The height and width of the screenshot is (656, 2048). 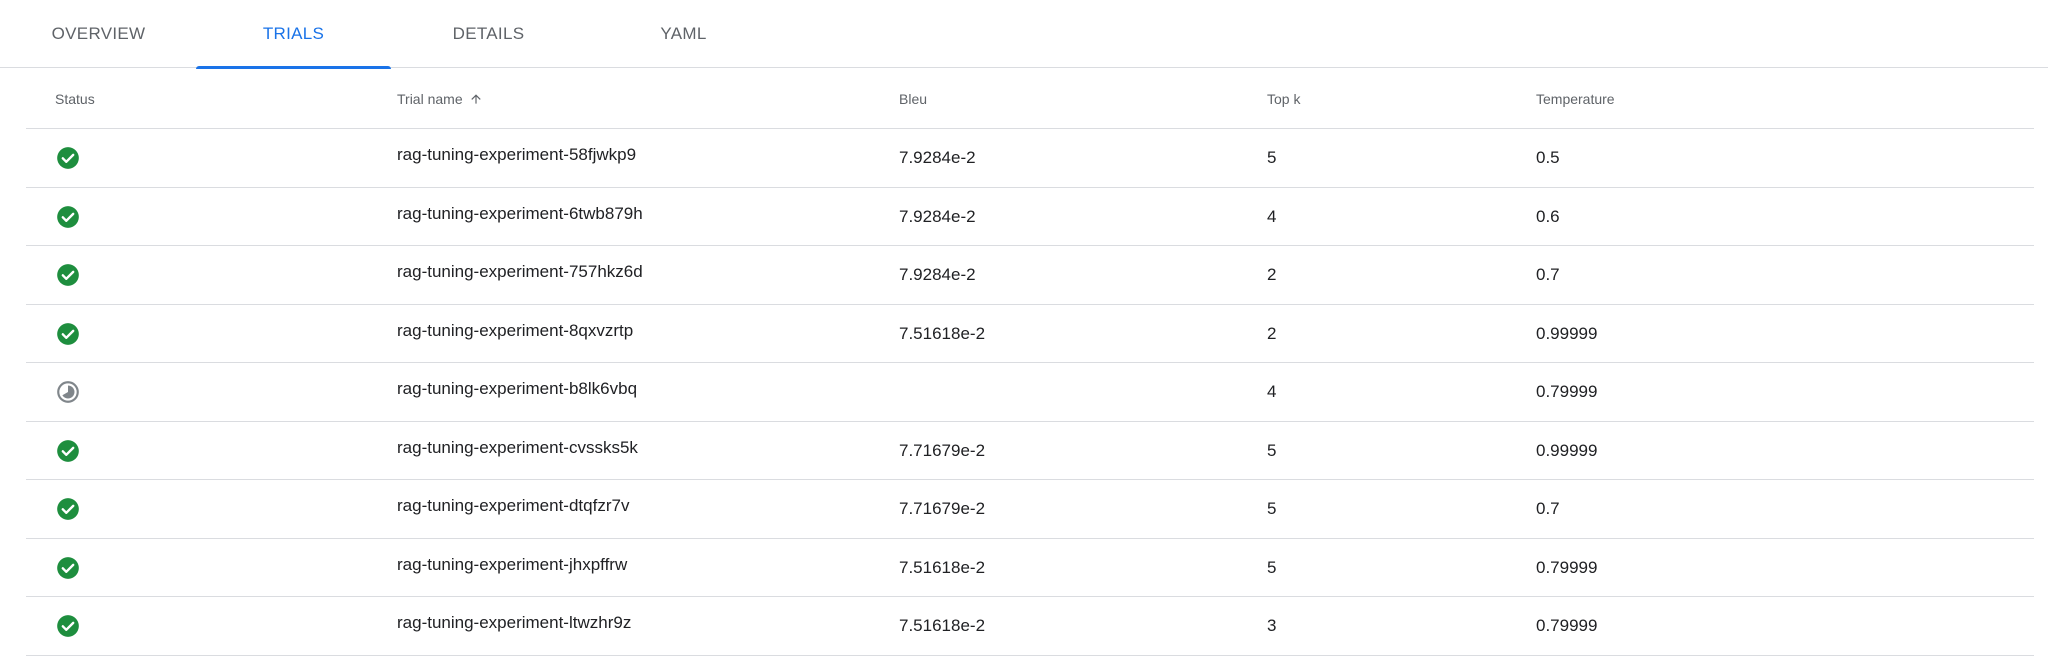 I want to click on trial-name-link: rag-tuning-experiment-ltwzhr9z, so click(x=514, y=623).